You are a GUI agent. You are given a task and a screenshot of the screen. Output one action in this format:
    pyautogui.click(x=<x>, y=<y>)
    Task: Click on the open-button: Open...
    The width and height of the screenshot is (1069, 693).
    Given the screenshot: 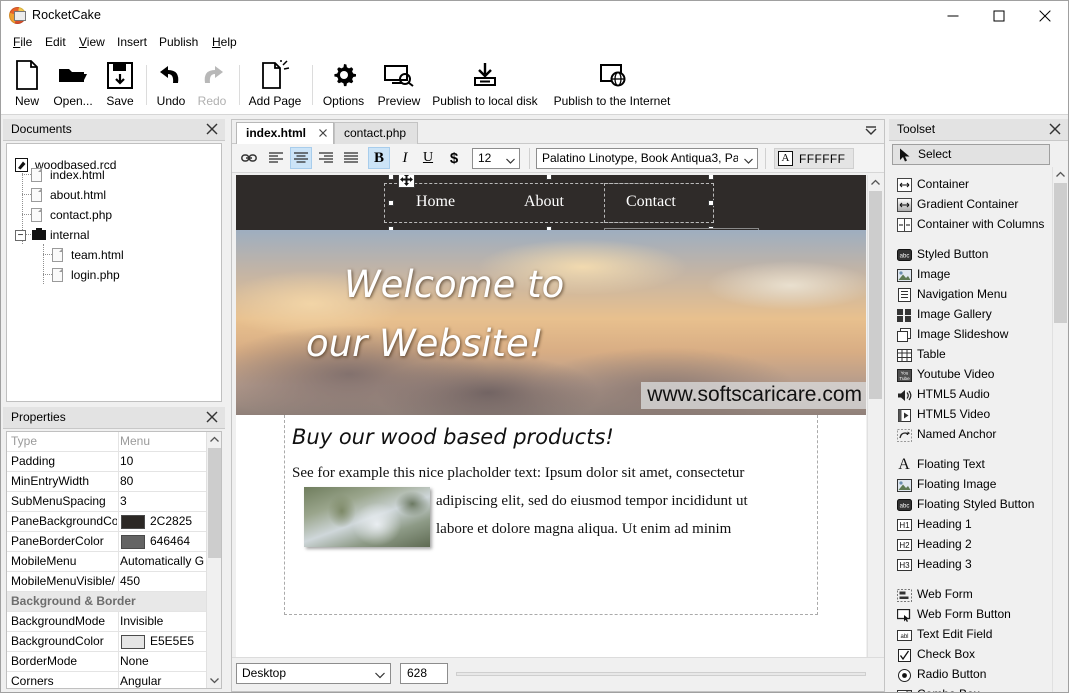 What is the action you would take?
    pyautogui.click(x=73, y=84)
    